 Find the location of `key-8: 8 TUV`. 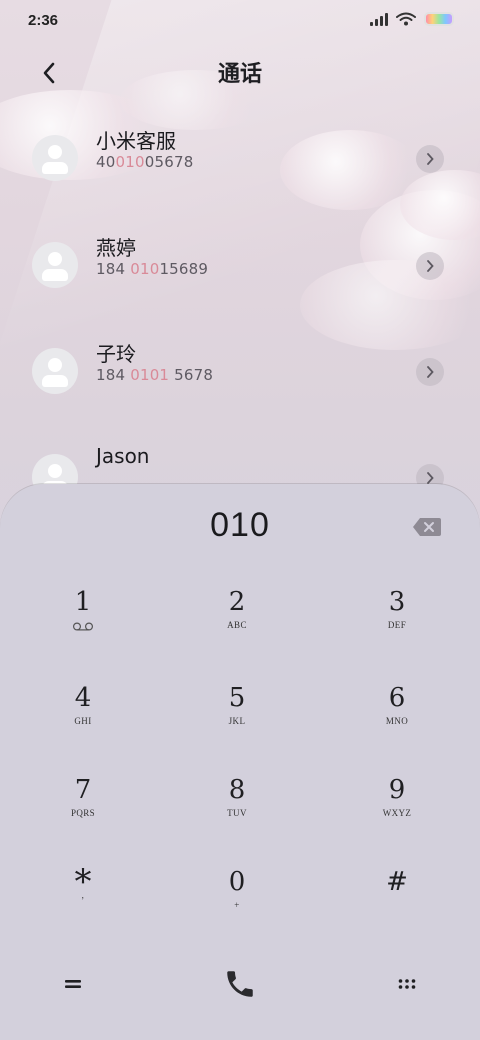

key-8: 8 TUV is located at coordinates (237, 814).